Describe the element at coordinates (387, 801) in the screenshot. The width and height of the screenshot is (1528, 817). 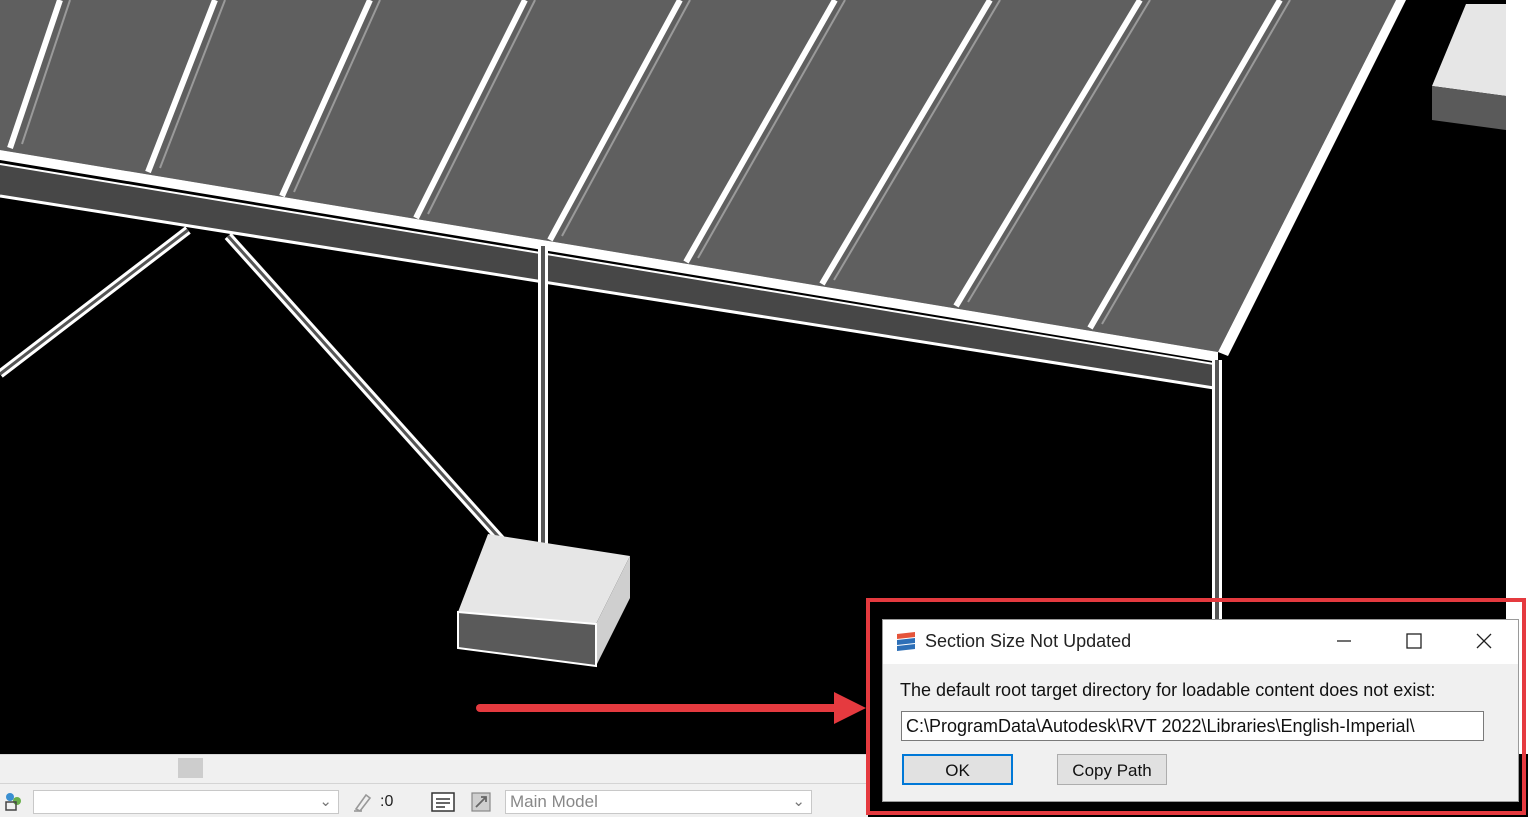
I see `editable-count: :0` at that location.